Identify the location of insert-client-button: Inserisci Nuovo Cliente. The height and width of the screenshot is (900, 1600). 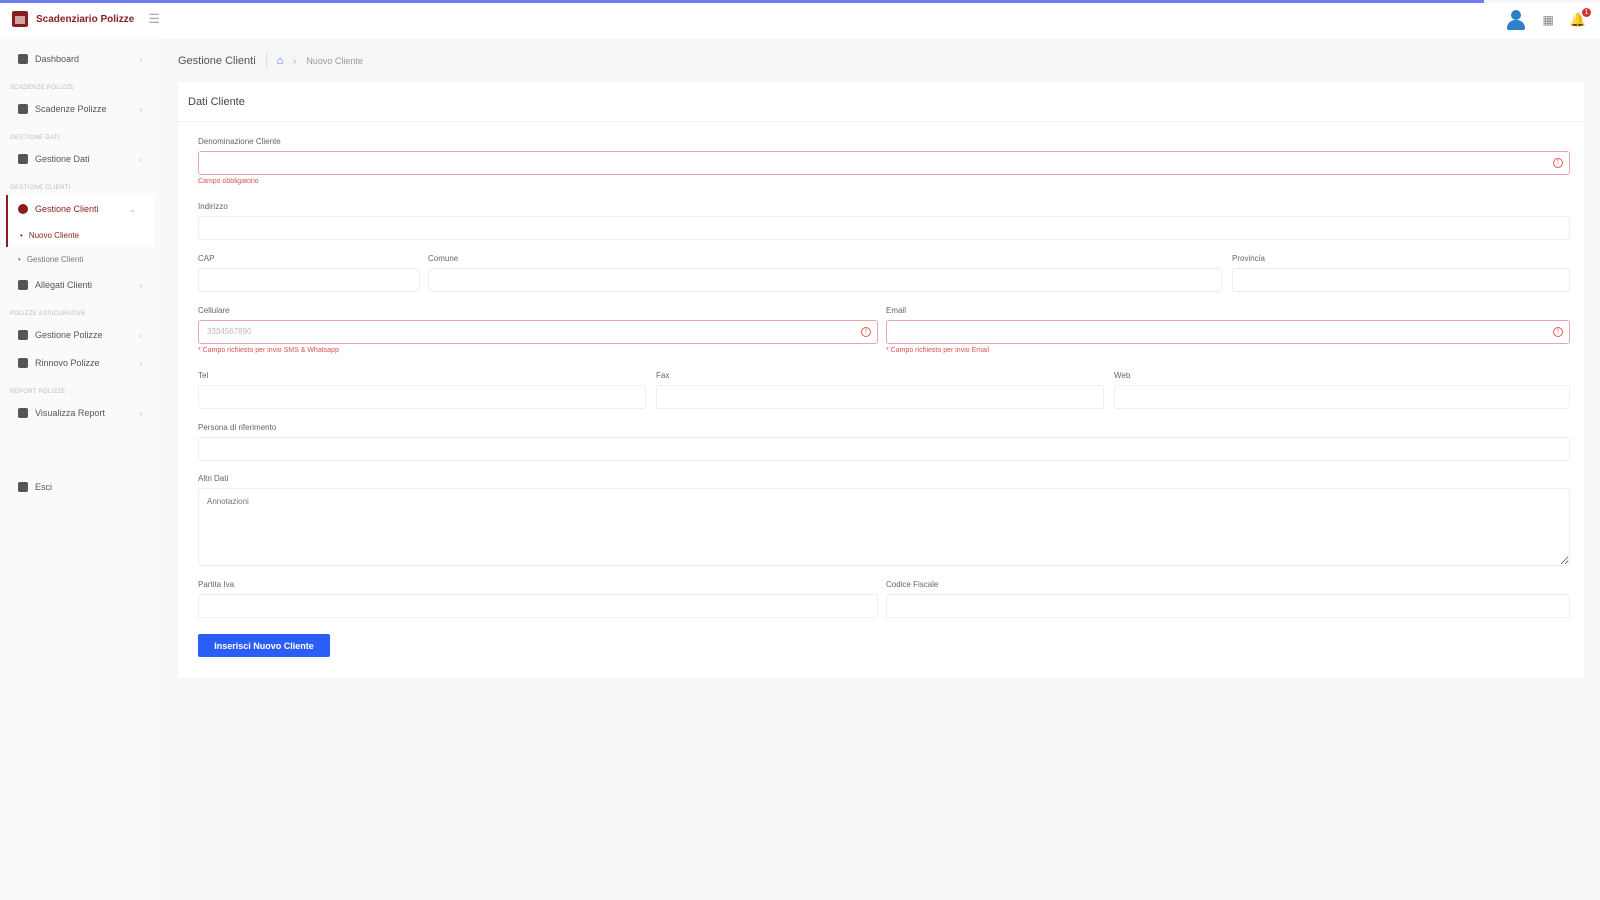
(264, 645).